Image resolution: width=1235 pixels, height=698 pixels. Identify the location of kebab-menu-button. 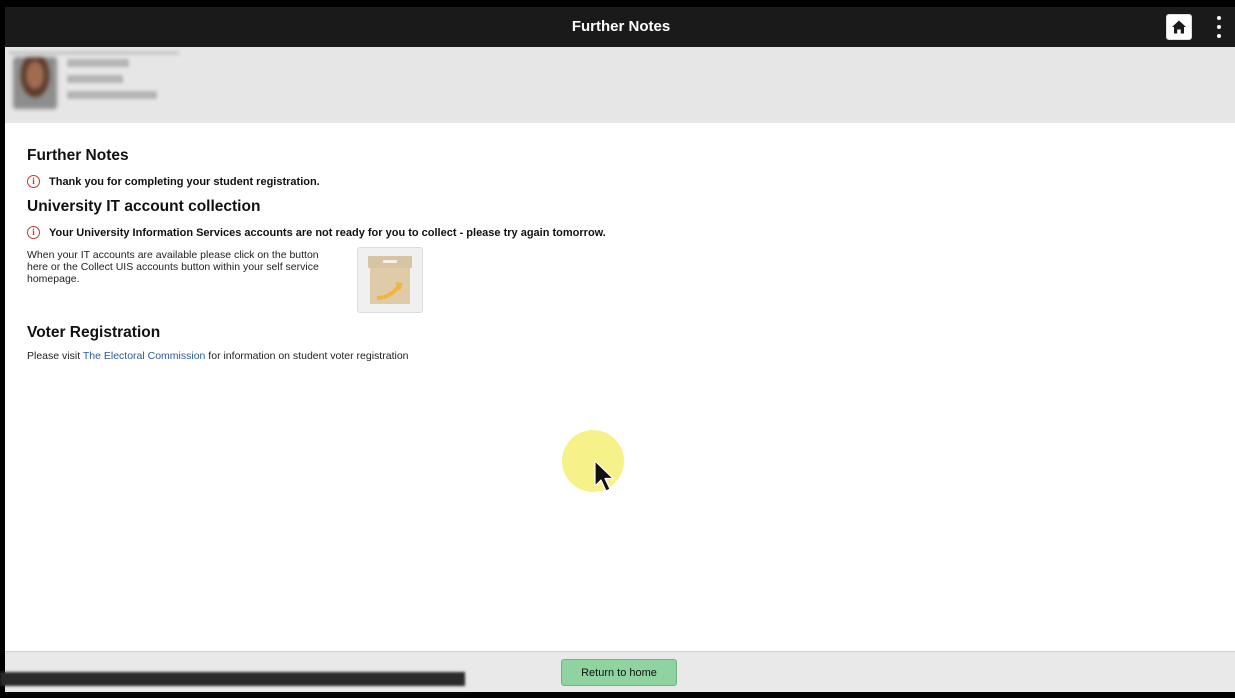
(1219, 27).